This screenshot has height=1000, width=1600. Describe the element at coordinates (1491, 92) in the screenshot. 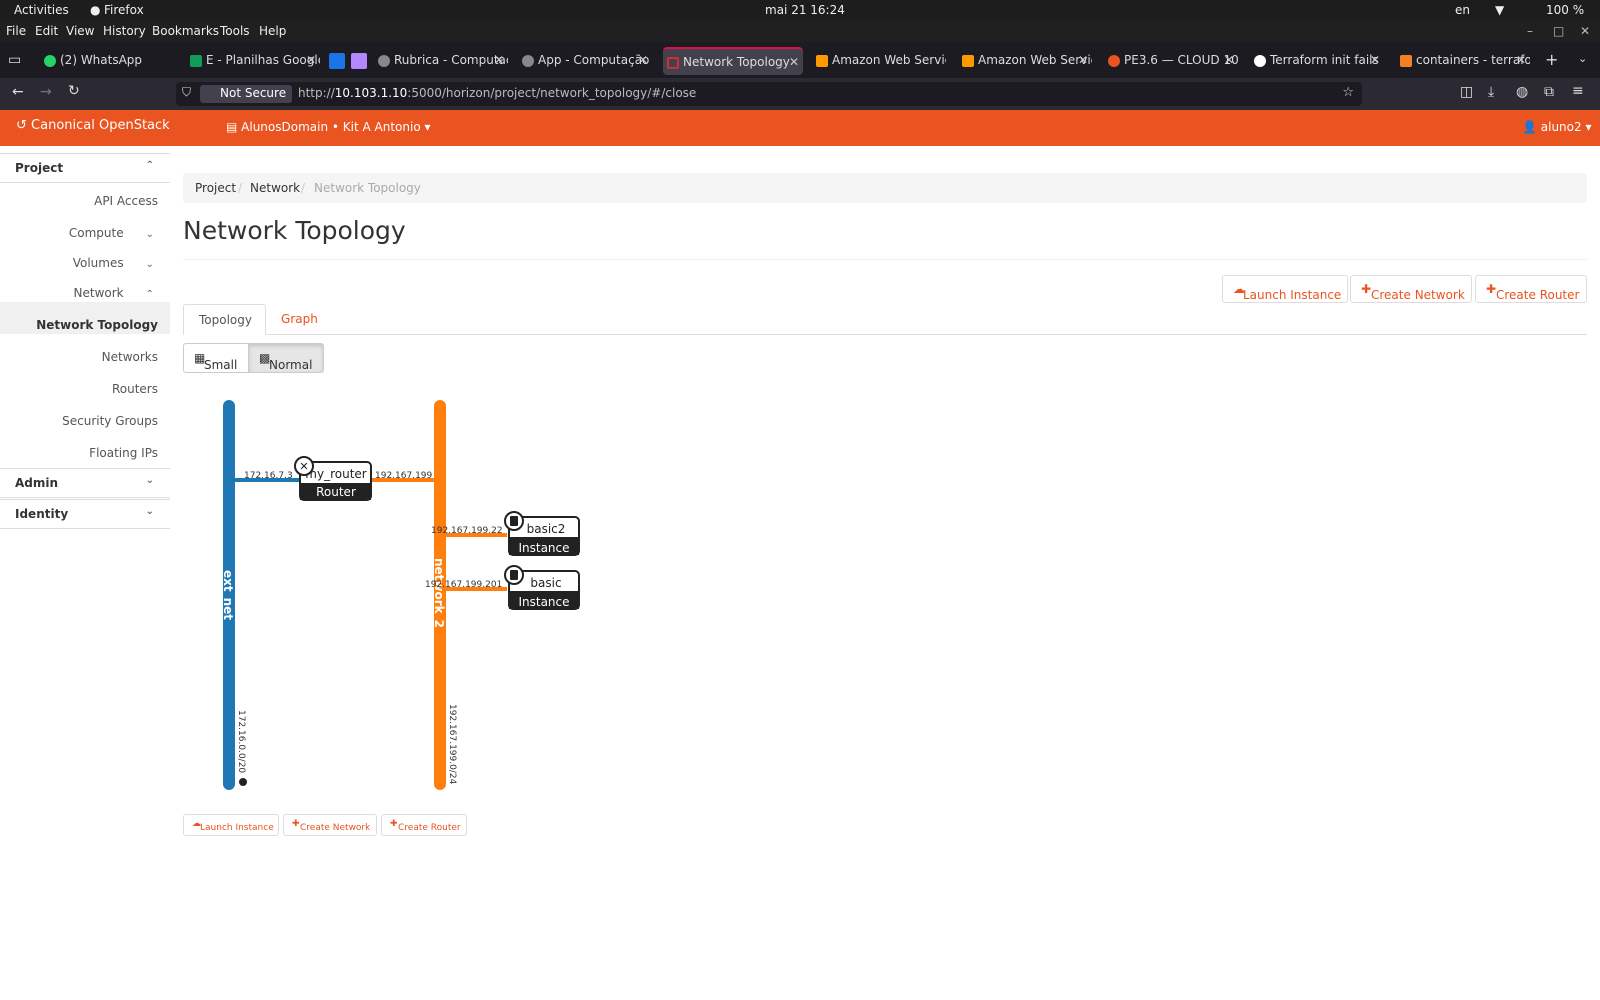

I see `download-icon: ⤓` at that location.